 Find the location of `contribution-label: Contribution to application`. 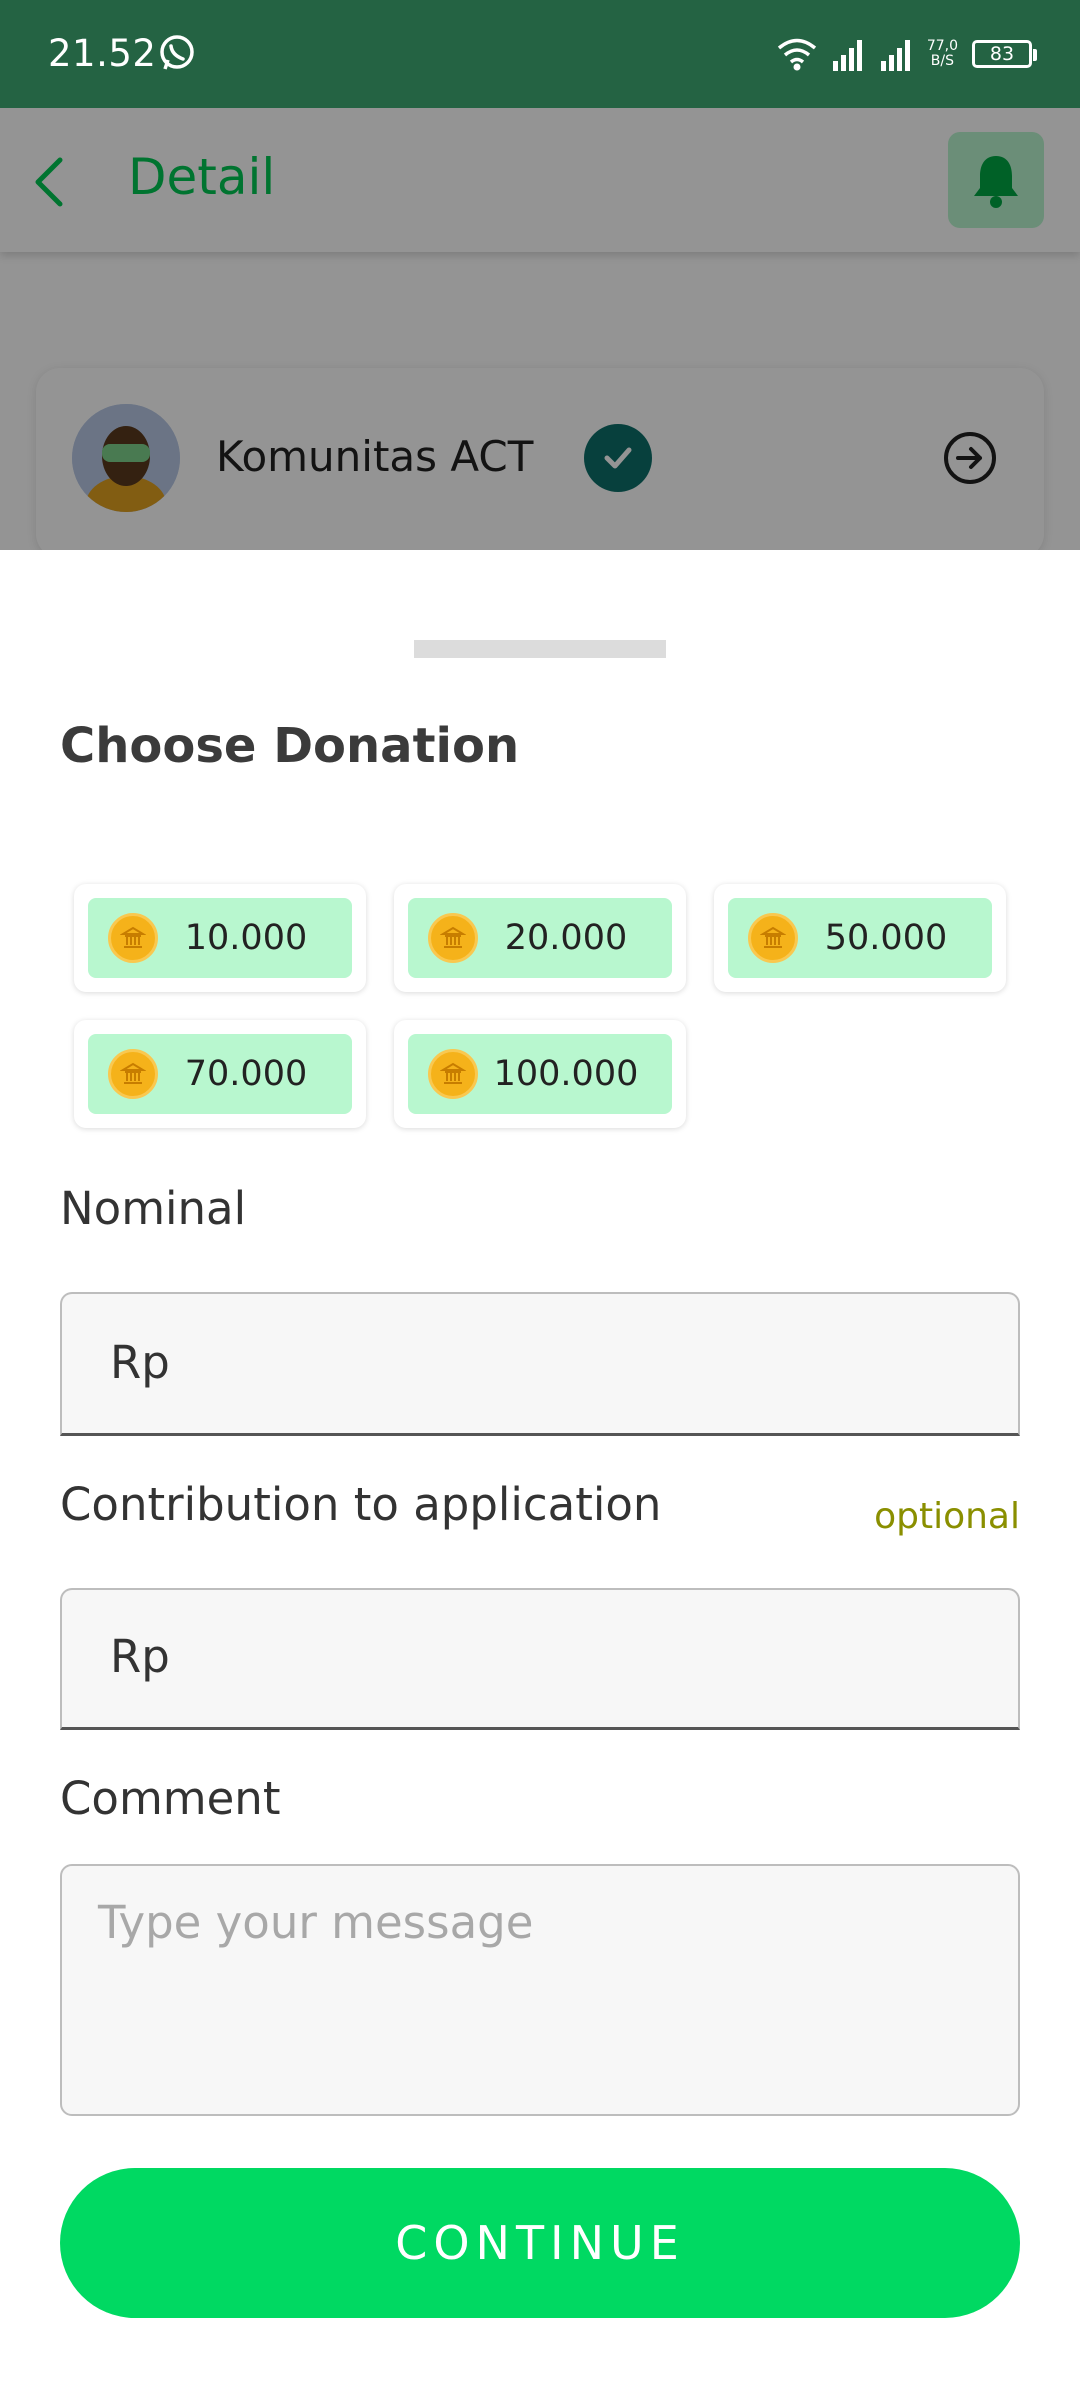

contribution-label: Contribution to application is located at coordinates (361, 1504).